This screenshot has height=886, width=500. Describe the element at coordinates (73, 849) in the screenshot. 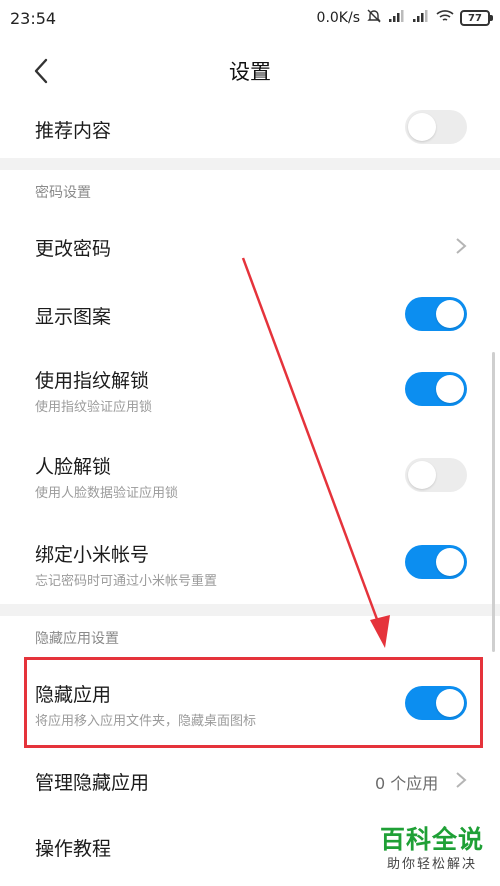

I see `tutorial-title: 操作教程` at that location.